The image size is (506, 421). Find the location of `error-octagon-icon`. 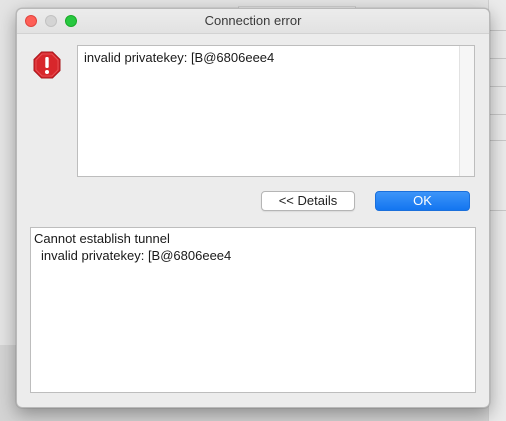

error-octagon-icon is located at coordinates (47, 65).